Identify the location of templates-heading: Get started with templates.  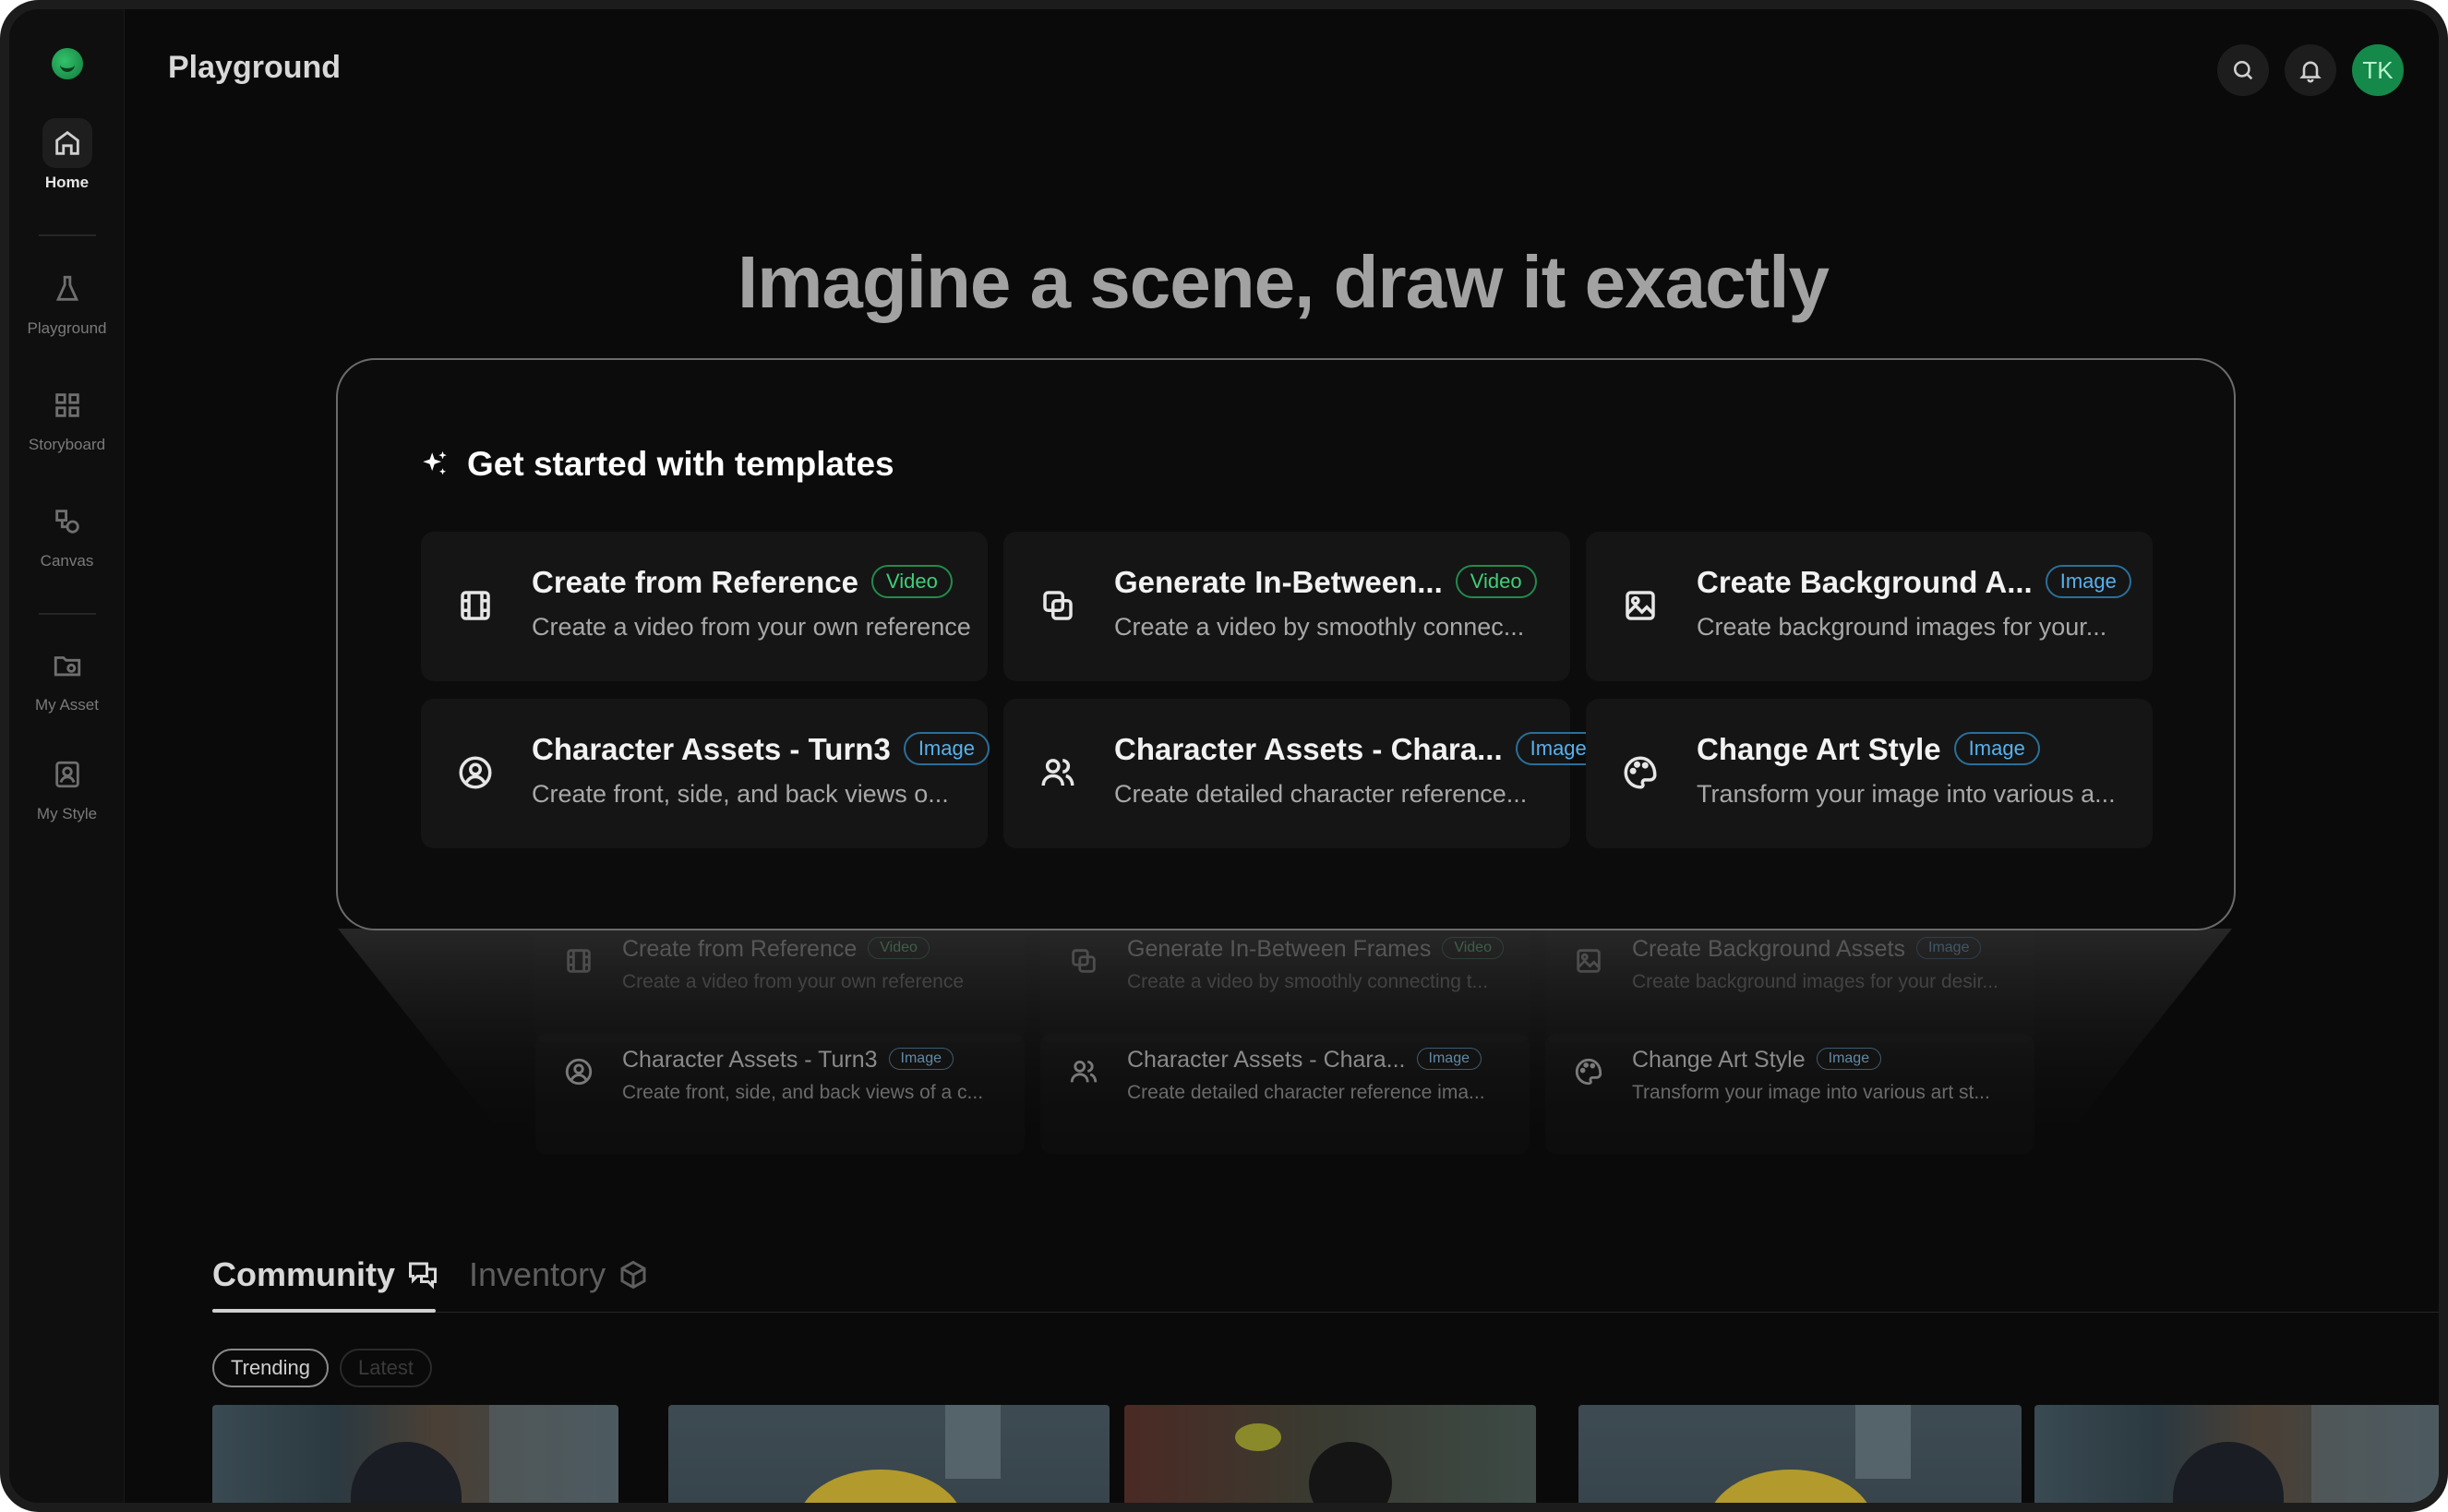
(656, 464).